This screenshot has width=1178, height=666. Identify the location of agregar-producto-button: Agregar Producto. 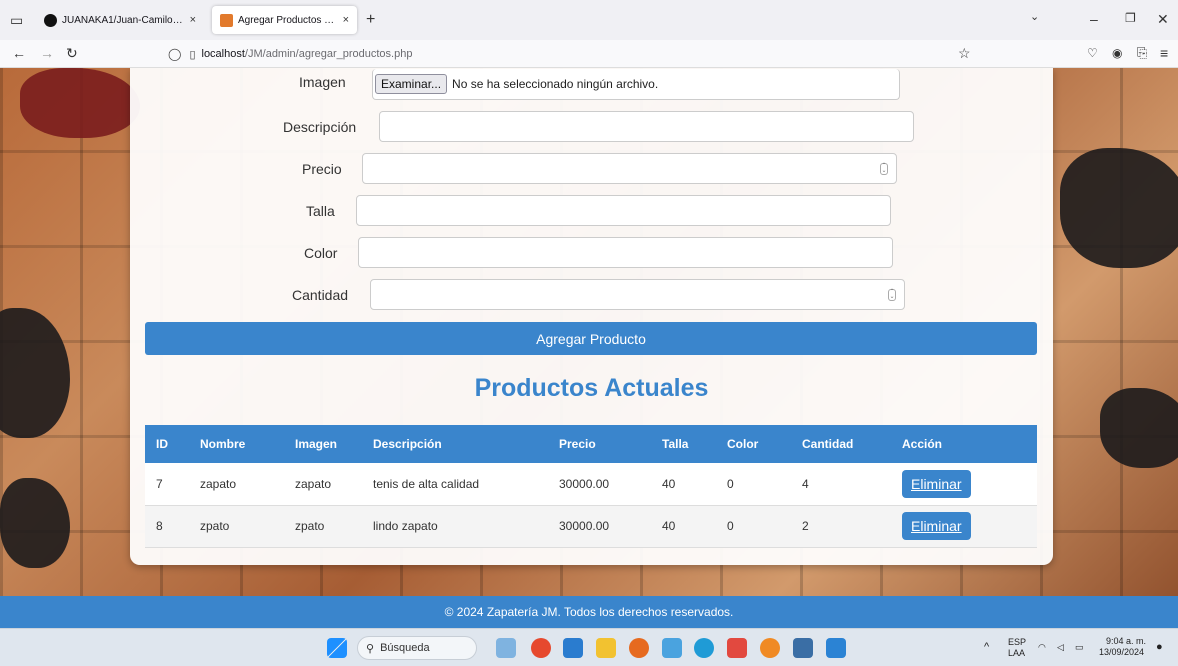
(591, 338).